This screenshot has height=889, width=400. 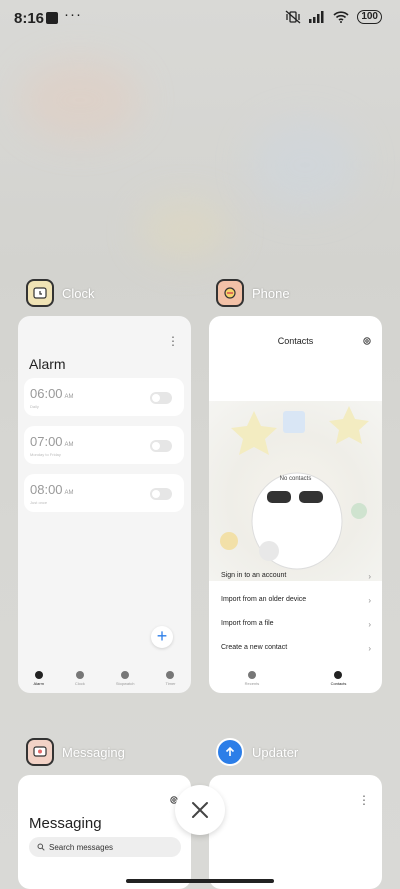 What do you see at coordinates (338, 683) in the screenshot?
I see `nav-label: Contacts` at bounding box center [338, 683].